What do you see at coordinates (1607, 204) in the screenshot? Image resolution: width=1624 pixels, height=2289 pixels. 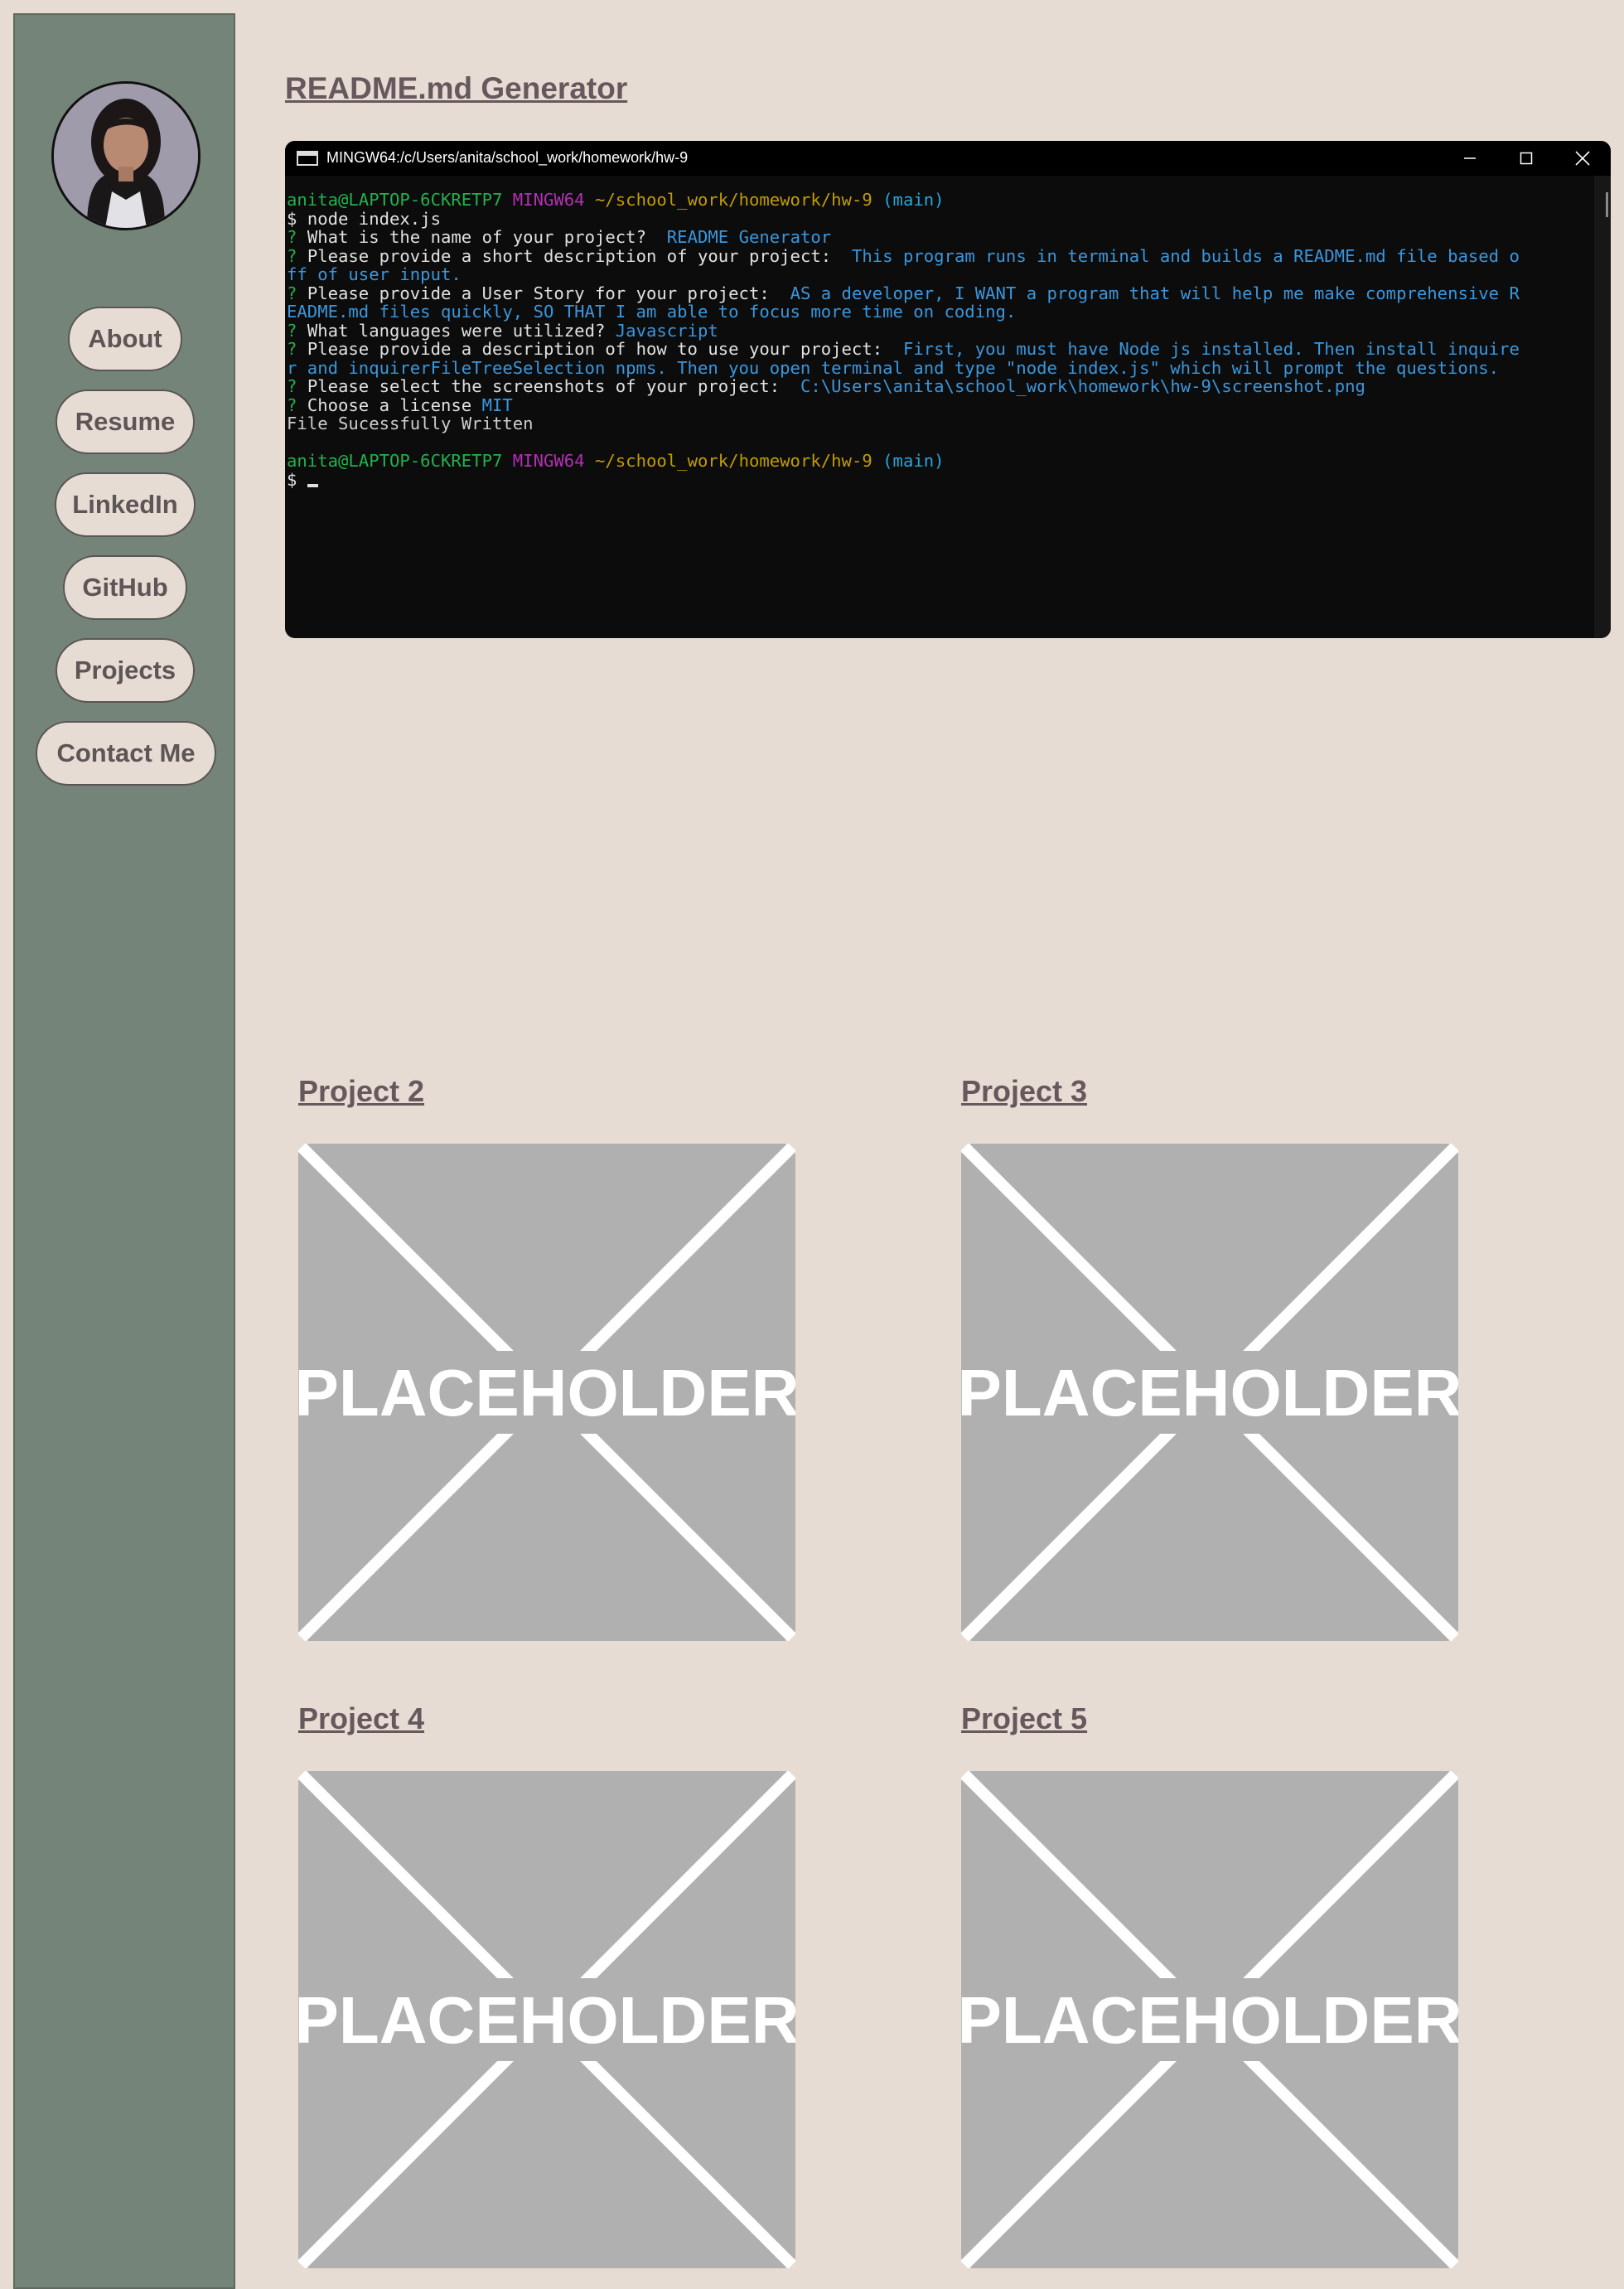 I see `terminal-scrollbar-thumb` at bounding box center [1607, 204].